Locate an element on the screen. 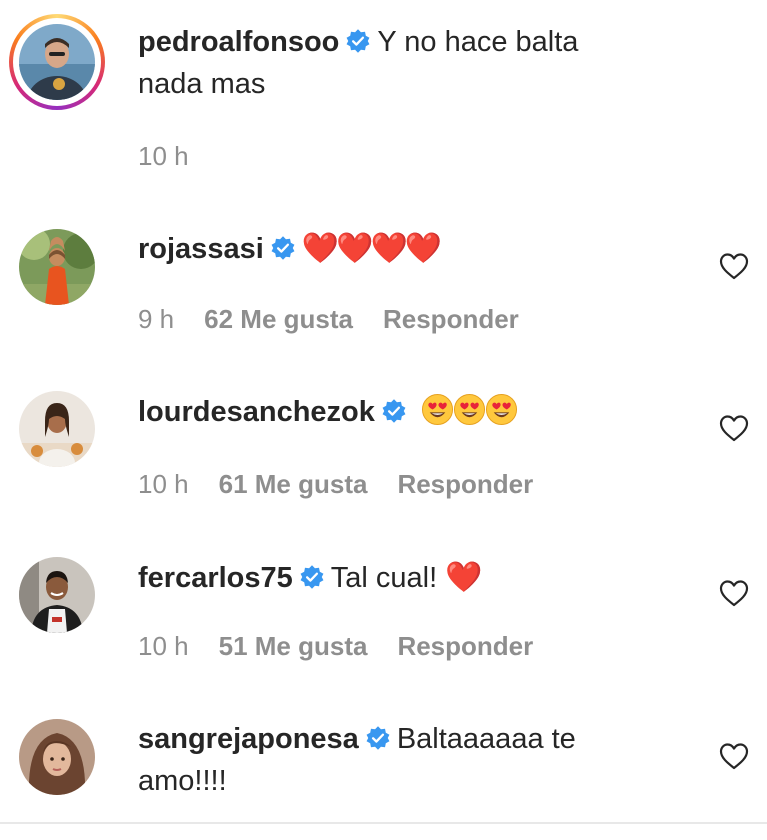 This screenshot has height=840, width=767. comment-text: Baltaaaaaa te is located at coordinates (486, 739).